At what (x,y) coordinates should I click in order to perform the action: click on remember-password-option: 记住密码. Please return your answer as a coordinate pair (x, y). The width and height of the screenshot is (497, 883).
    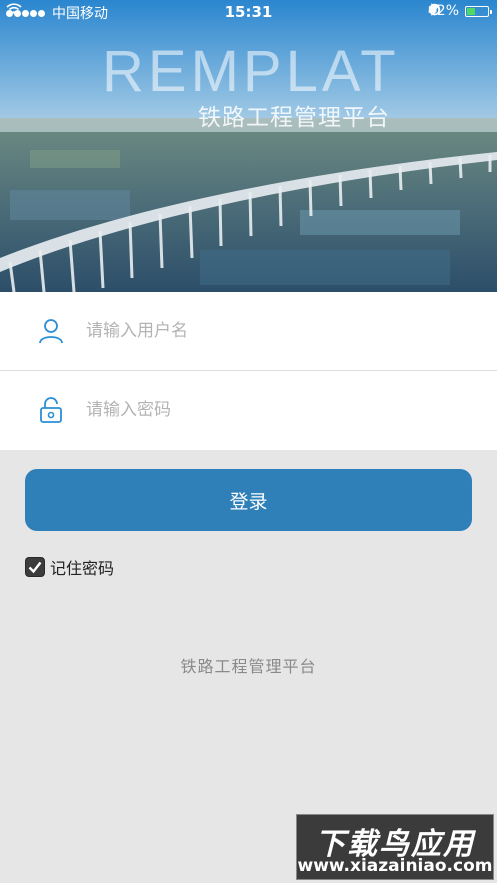
    Looking at the image, I should click on (69, 567).